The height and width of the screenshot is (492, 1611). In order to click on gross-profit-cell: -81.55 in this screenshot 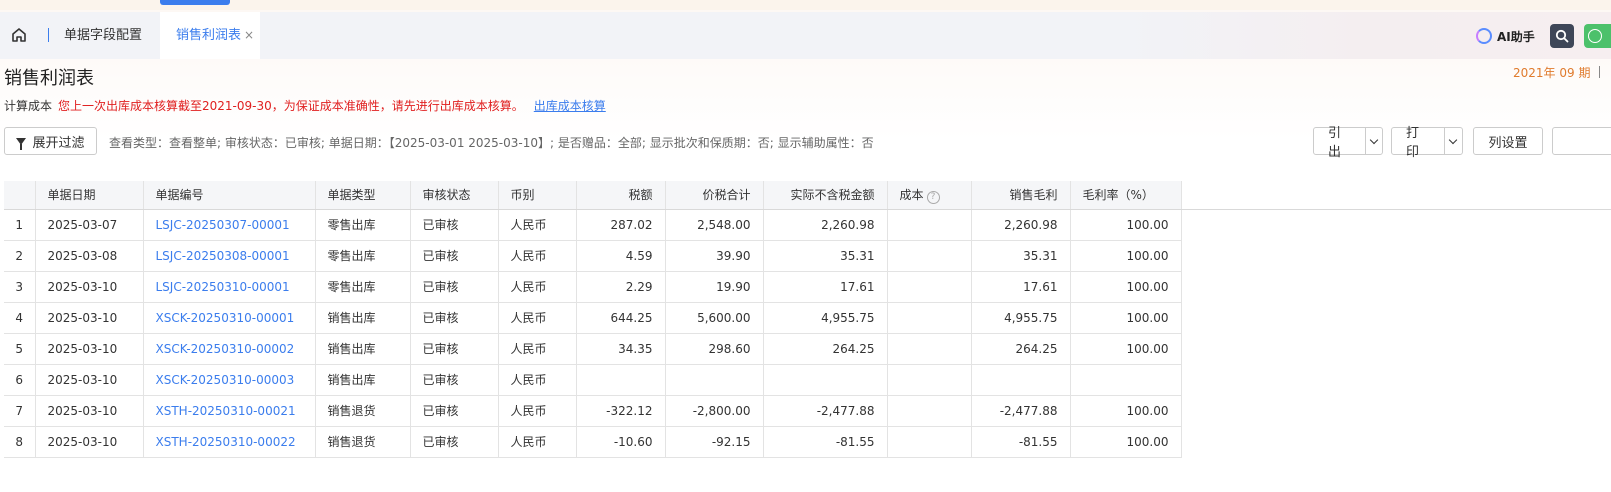, I will do `click(1021, 442)`.